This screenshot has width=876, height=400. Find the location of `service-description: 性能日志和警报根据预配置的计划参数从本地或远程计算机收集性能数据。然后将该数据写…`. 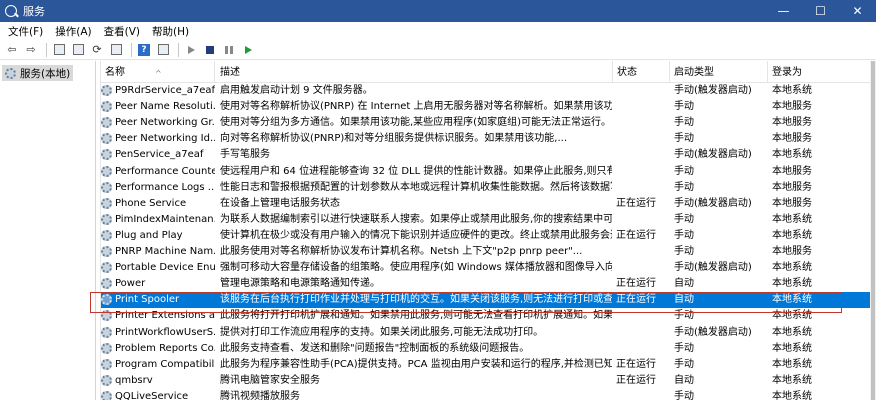

service-description: 性能日志和警报根据预配置的计划参数从本地或远程计算机收集性能数据。然后将该数据写… is located at coordinates (416, 187).